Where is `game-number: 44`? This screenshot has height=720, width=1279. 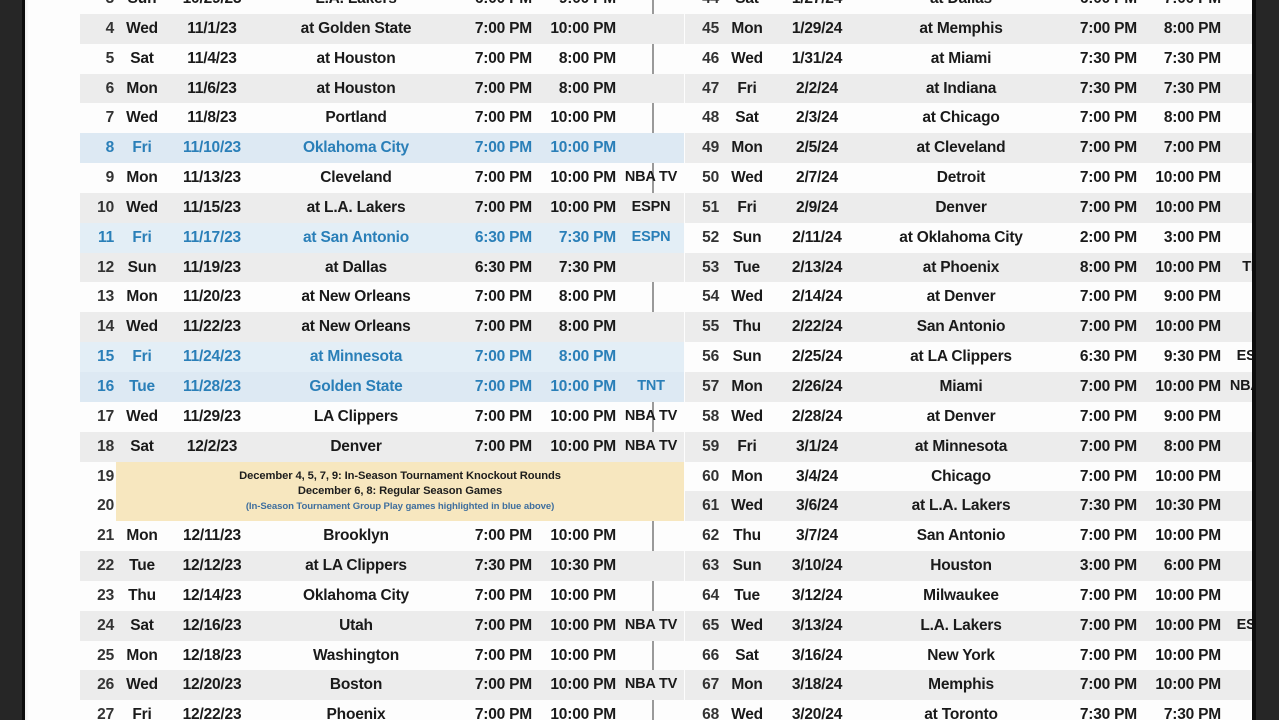
game-number: 44 is located at coordinates (703, 7).